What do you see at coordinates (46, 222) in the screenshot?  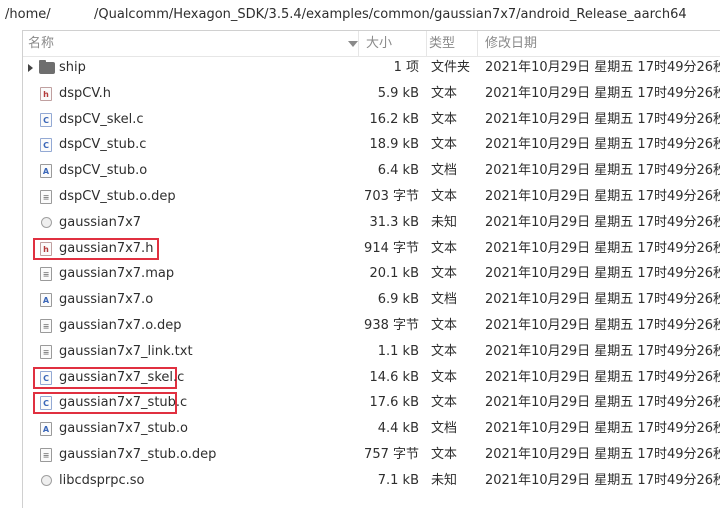 I see `unknown-file-icon` at bounding box center [46, 222].